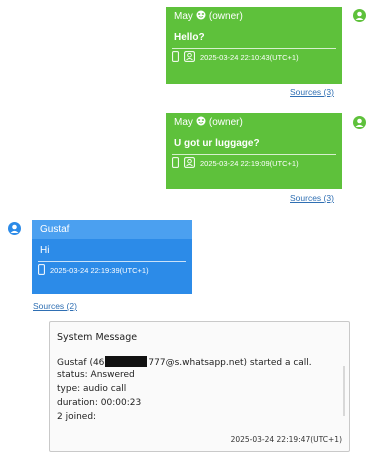 The height and width of the screenshot is (455, 366). What do you see at coordinates (96, 375) in the screenshot?
I see `call-status: status: Answered` at bounding box center [96, 375].